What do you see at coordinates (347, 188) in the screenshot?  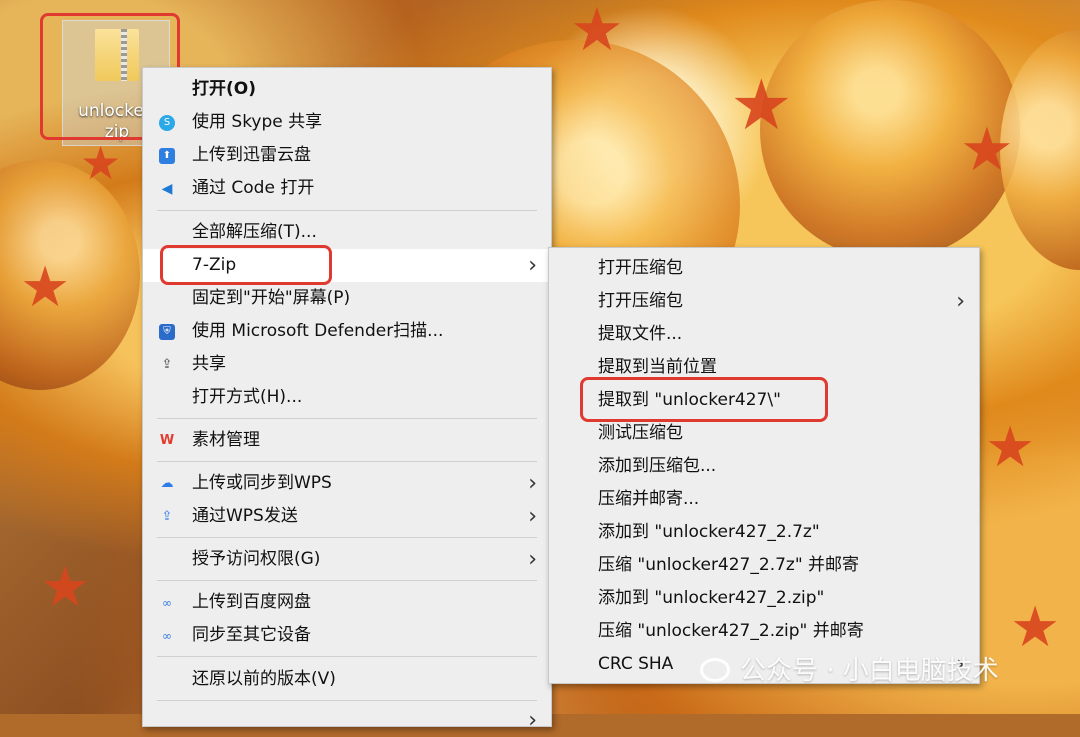 I see `menu-item-open-with-code: ◀ 通过 Code 打开` at bounding box center [347, 188].